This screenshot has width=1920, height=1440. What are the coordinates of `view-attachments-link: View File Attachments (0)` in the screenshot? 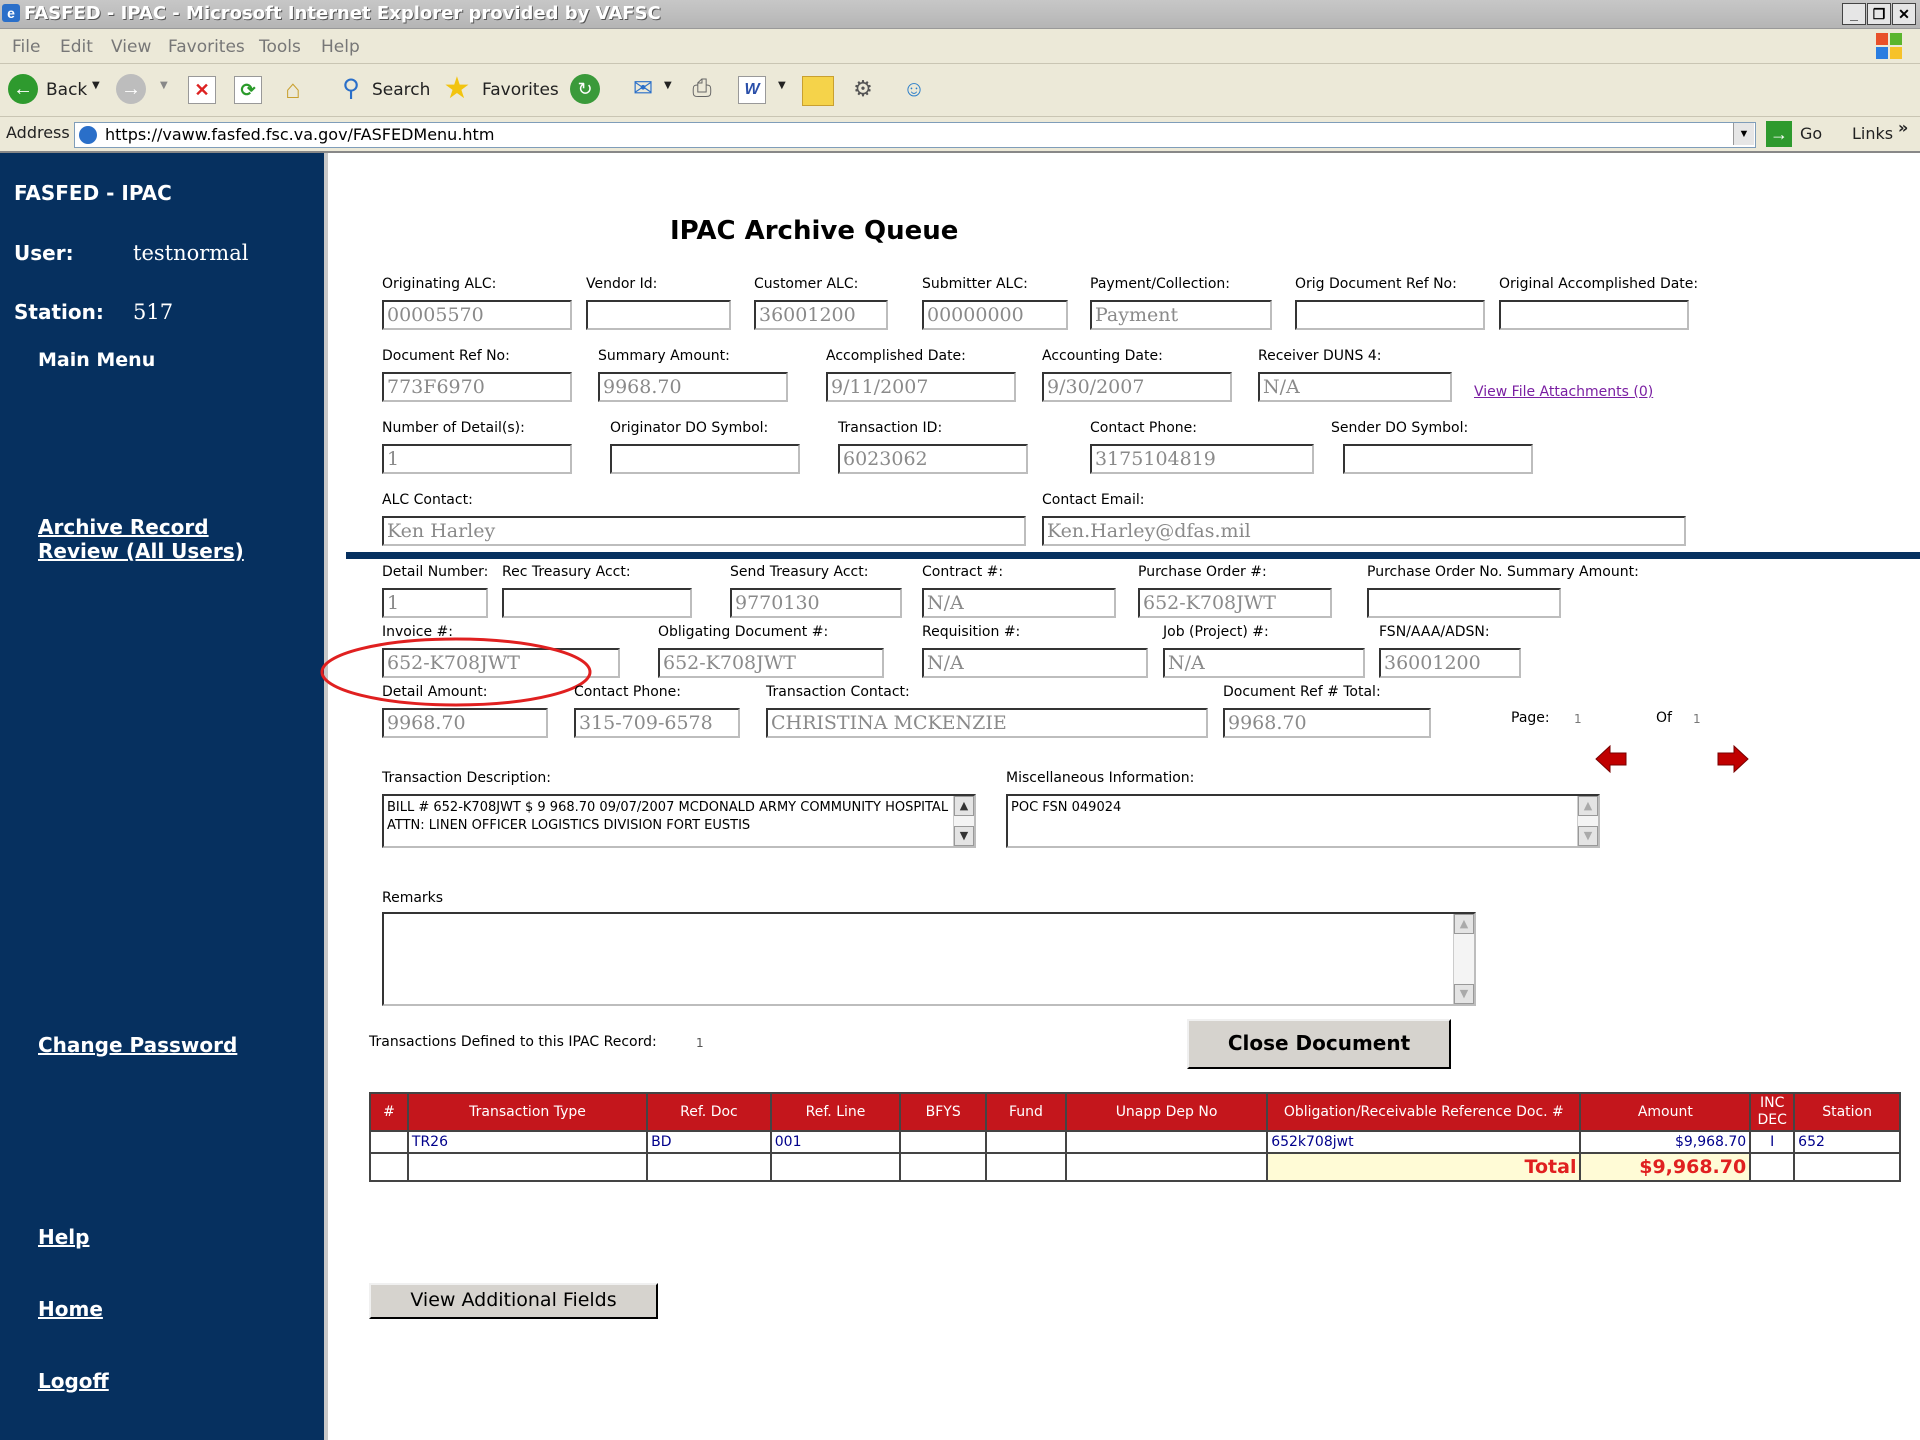 It's located at (1563, 392).